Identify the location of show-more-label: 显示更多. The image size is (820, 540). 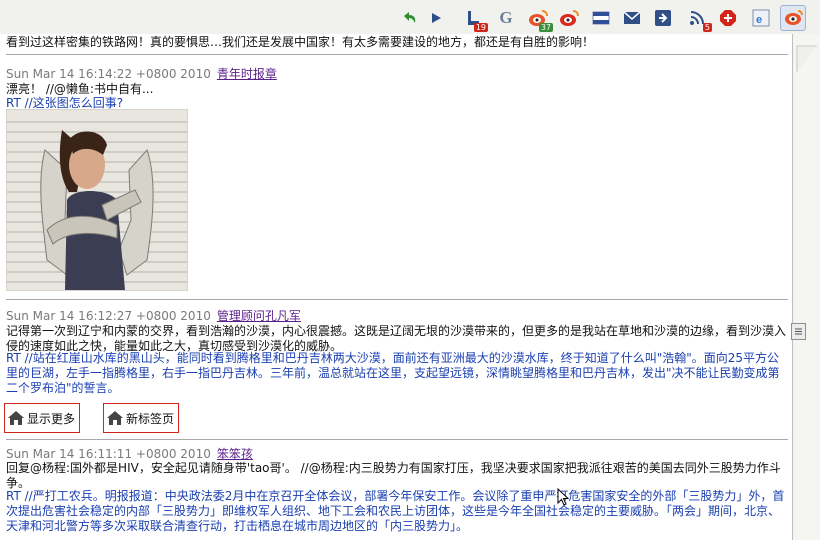
(51, 418).